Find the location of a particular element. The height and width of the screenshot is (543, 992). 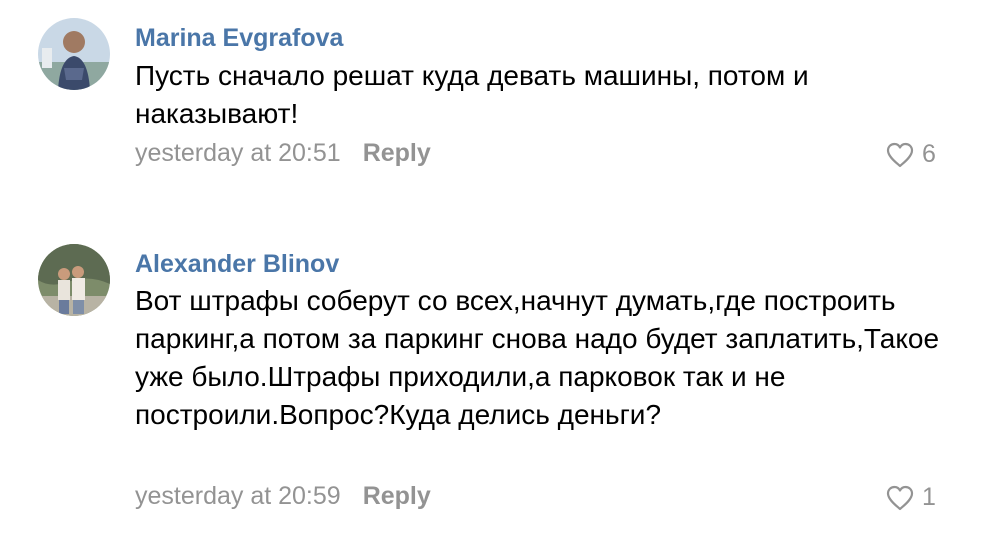

comment-timestamp: yesterday at 20:59 is located at coordinates (238, 496).